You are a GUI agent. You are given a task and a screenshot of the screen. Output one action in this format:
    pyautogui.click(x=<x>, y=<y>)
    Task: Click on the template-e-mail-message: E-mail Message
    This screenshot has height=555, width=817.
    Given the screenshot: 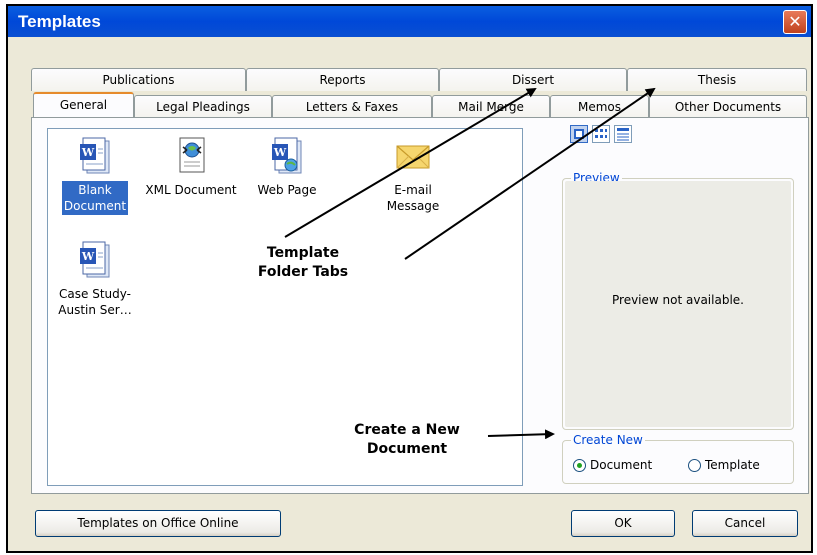 What is the action you would take?
    pyautogui.click(x=413, y=176)
    